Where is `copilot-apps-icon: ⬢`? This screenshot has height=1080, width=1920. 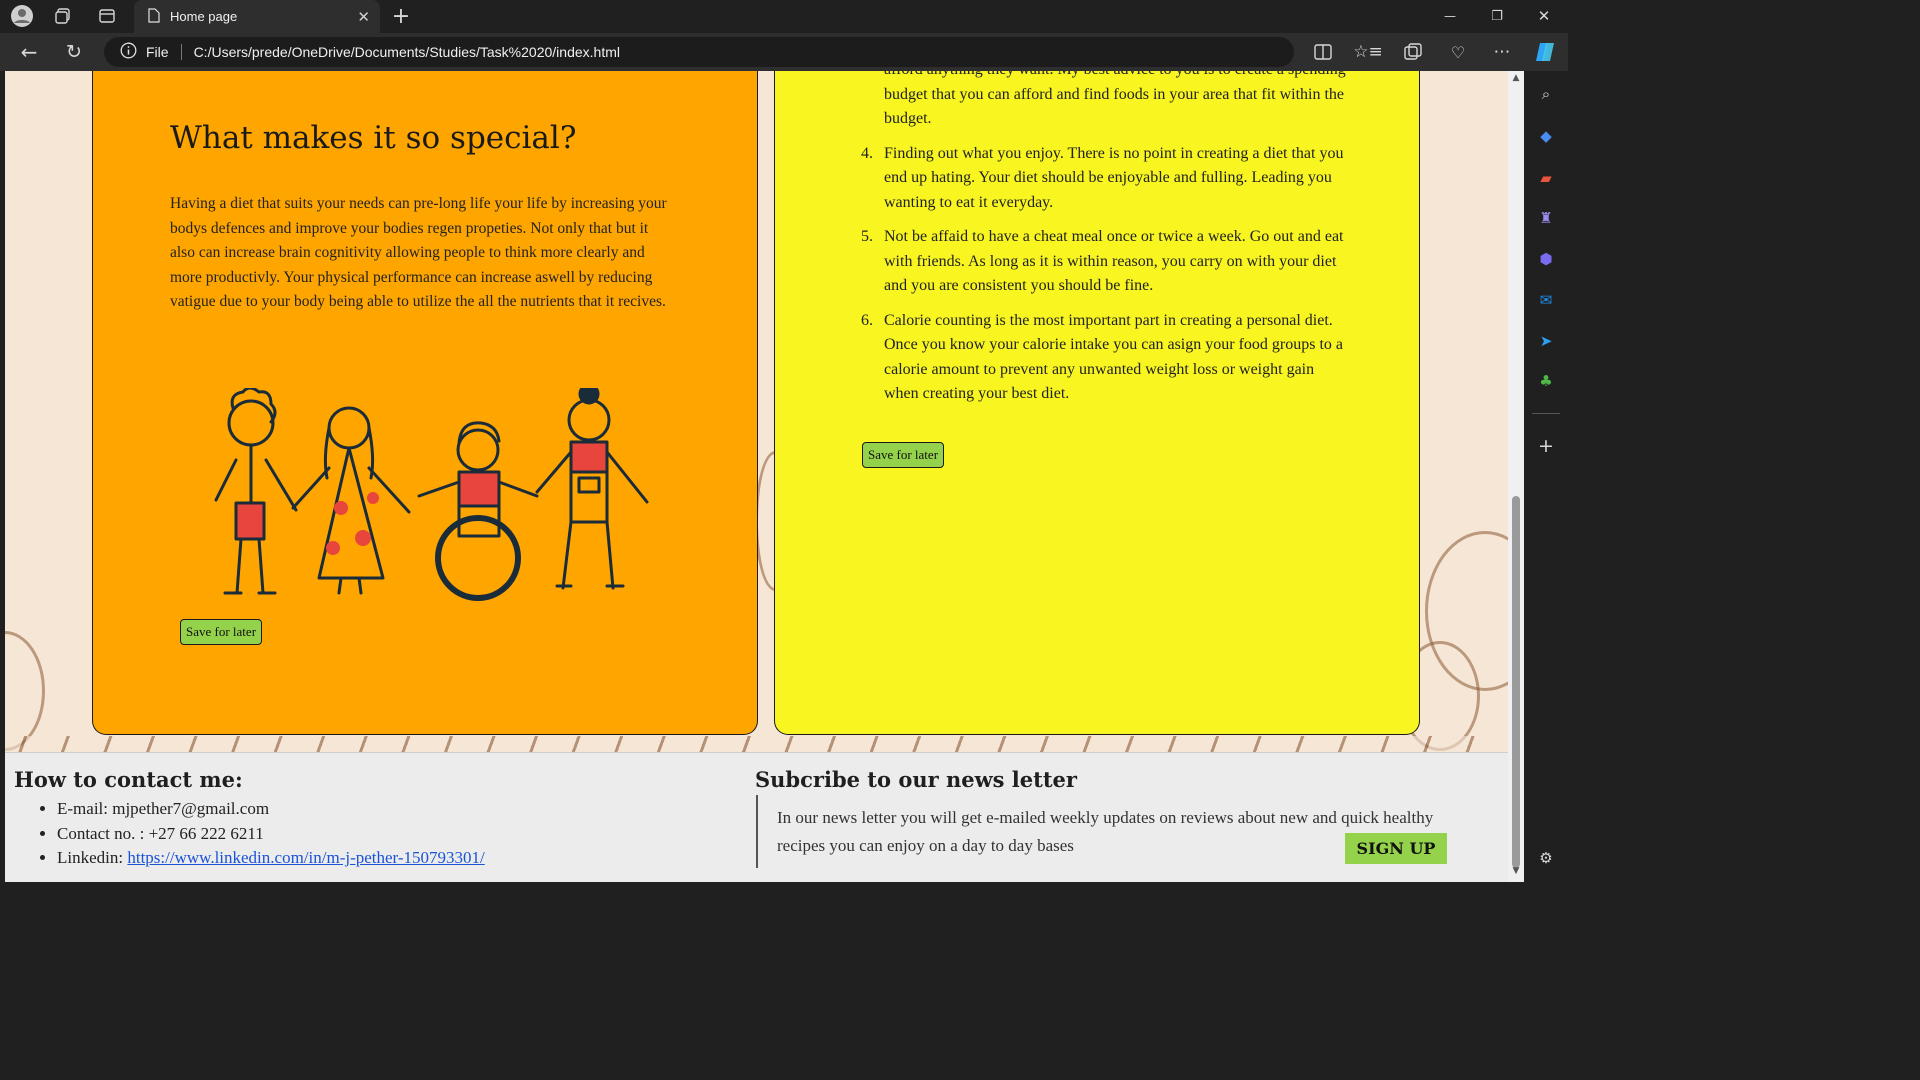 copilot-apps-icon: ⬢ is located at coordinates (1546, 259).